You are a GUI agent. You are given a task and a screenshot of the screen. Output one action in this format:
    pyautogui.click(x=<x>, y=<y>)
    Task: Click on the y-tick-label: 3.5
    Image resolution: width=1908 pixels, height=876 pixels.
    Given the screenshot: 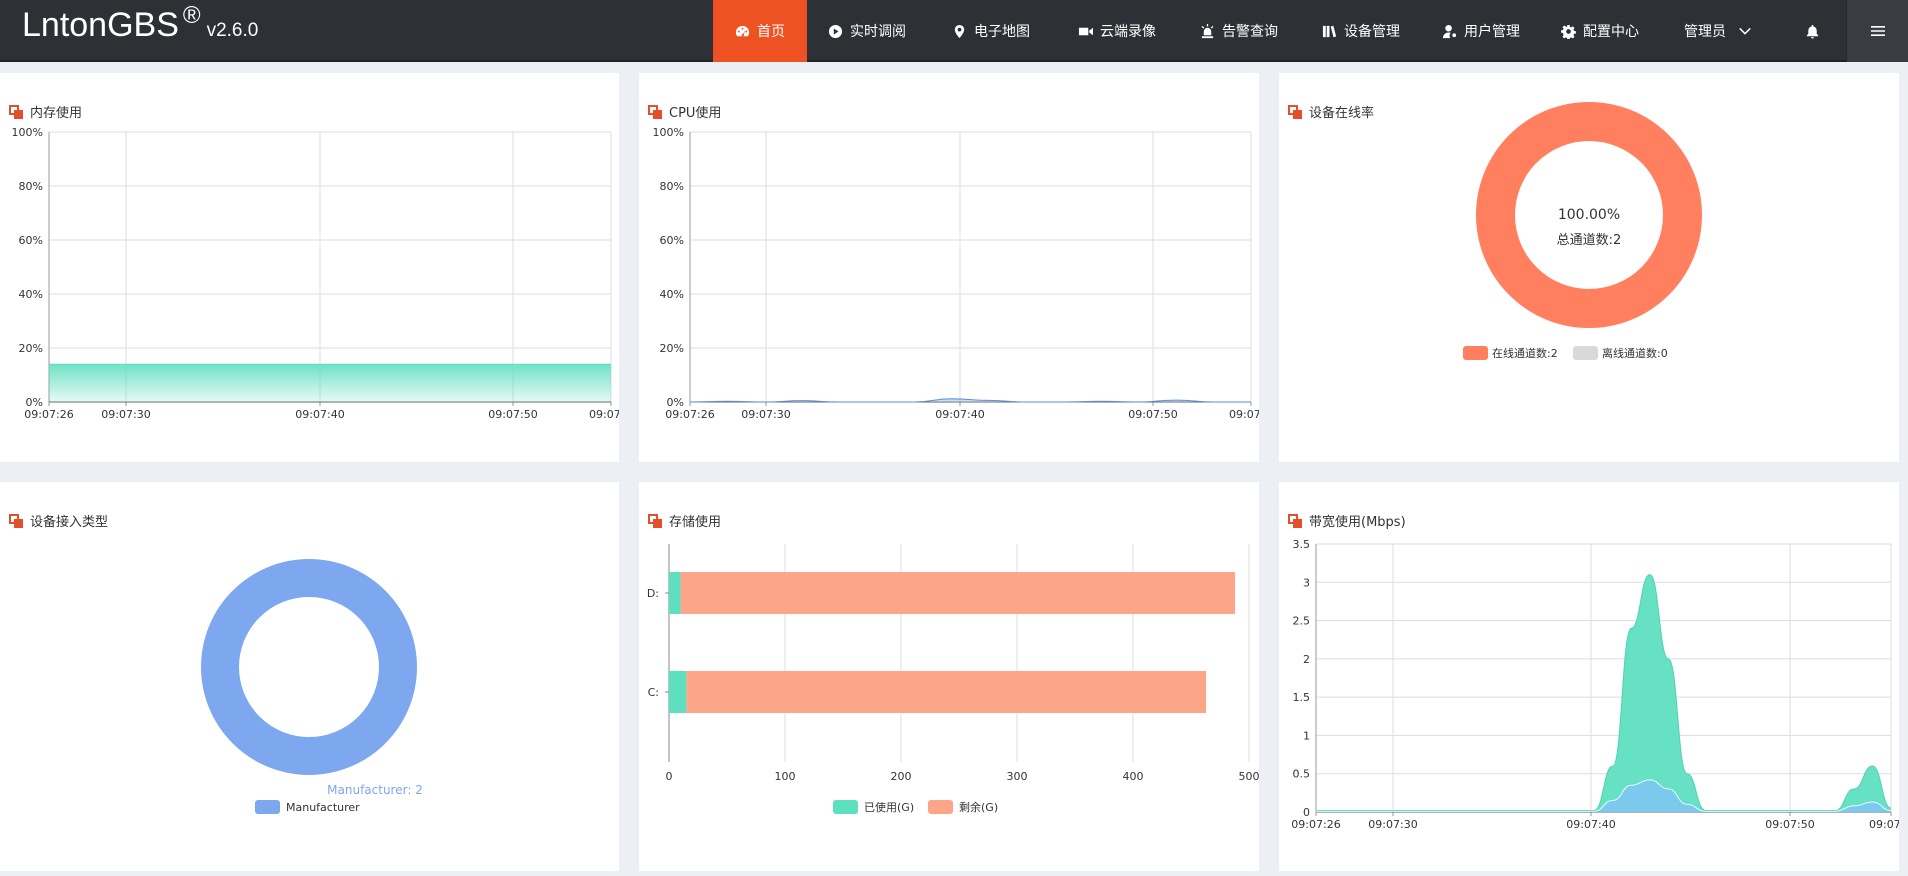 What is the action you would take?
    pyautogui.click(x=1302, y=544)
    